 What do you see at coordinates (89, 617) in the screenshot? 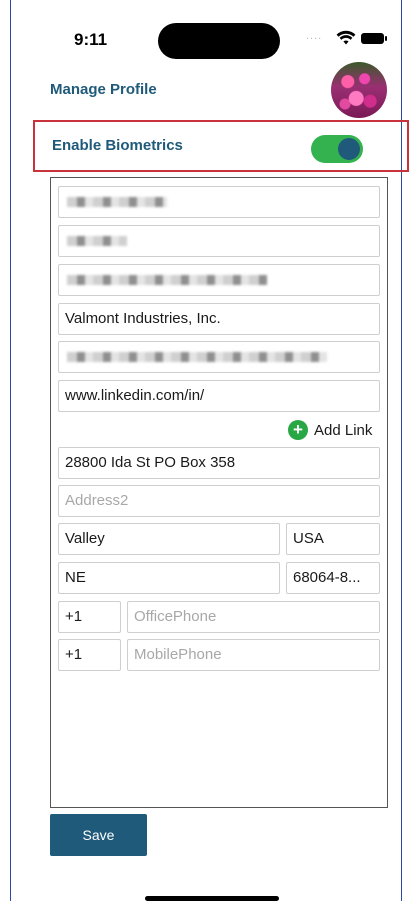
I see `office-phone-code-field: +1` at bounding box center [89, 617].